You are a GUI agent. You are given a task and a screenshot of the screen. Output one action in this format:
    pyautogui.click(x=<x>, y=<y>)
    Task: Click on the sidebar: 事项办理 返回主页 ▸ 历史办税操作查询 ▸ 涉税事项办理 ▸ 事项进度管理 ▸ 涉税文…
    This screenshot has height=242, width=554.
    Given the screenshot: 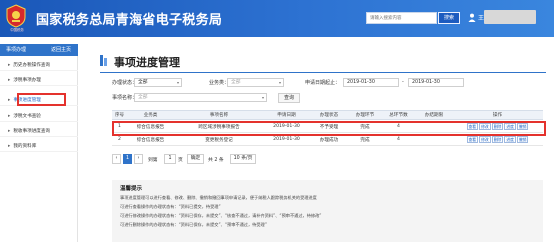 What is the action you would take?
    pyautogui.click(x=39, y=143)
    